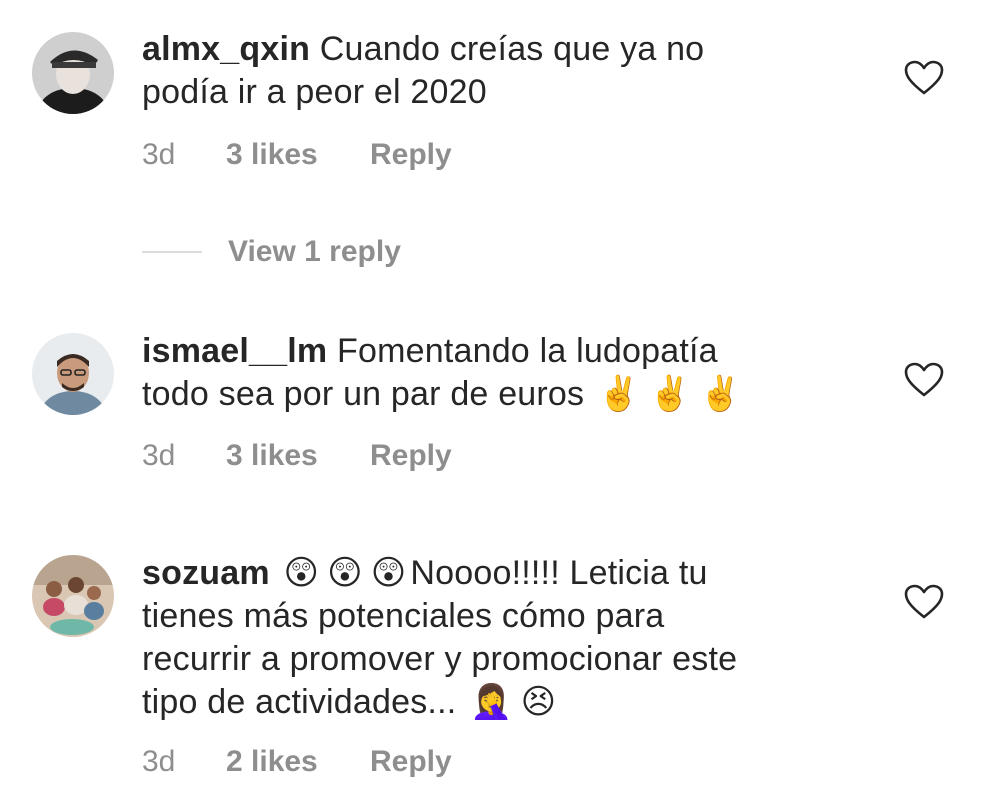 Image resolution: width=1000 pixels, height=805 pixels. What do you see at coordinates (527, 351) in the screenshot?
I see `comment-text: Fomentando la ludopatía` at bounding box center [527, 351].